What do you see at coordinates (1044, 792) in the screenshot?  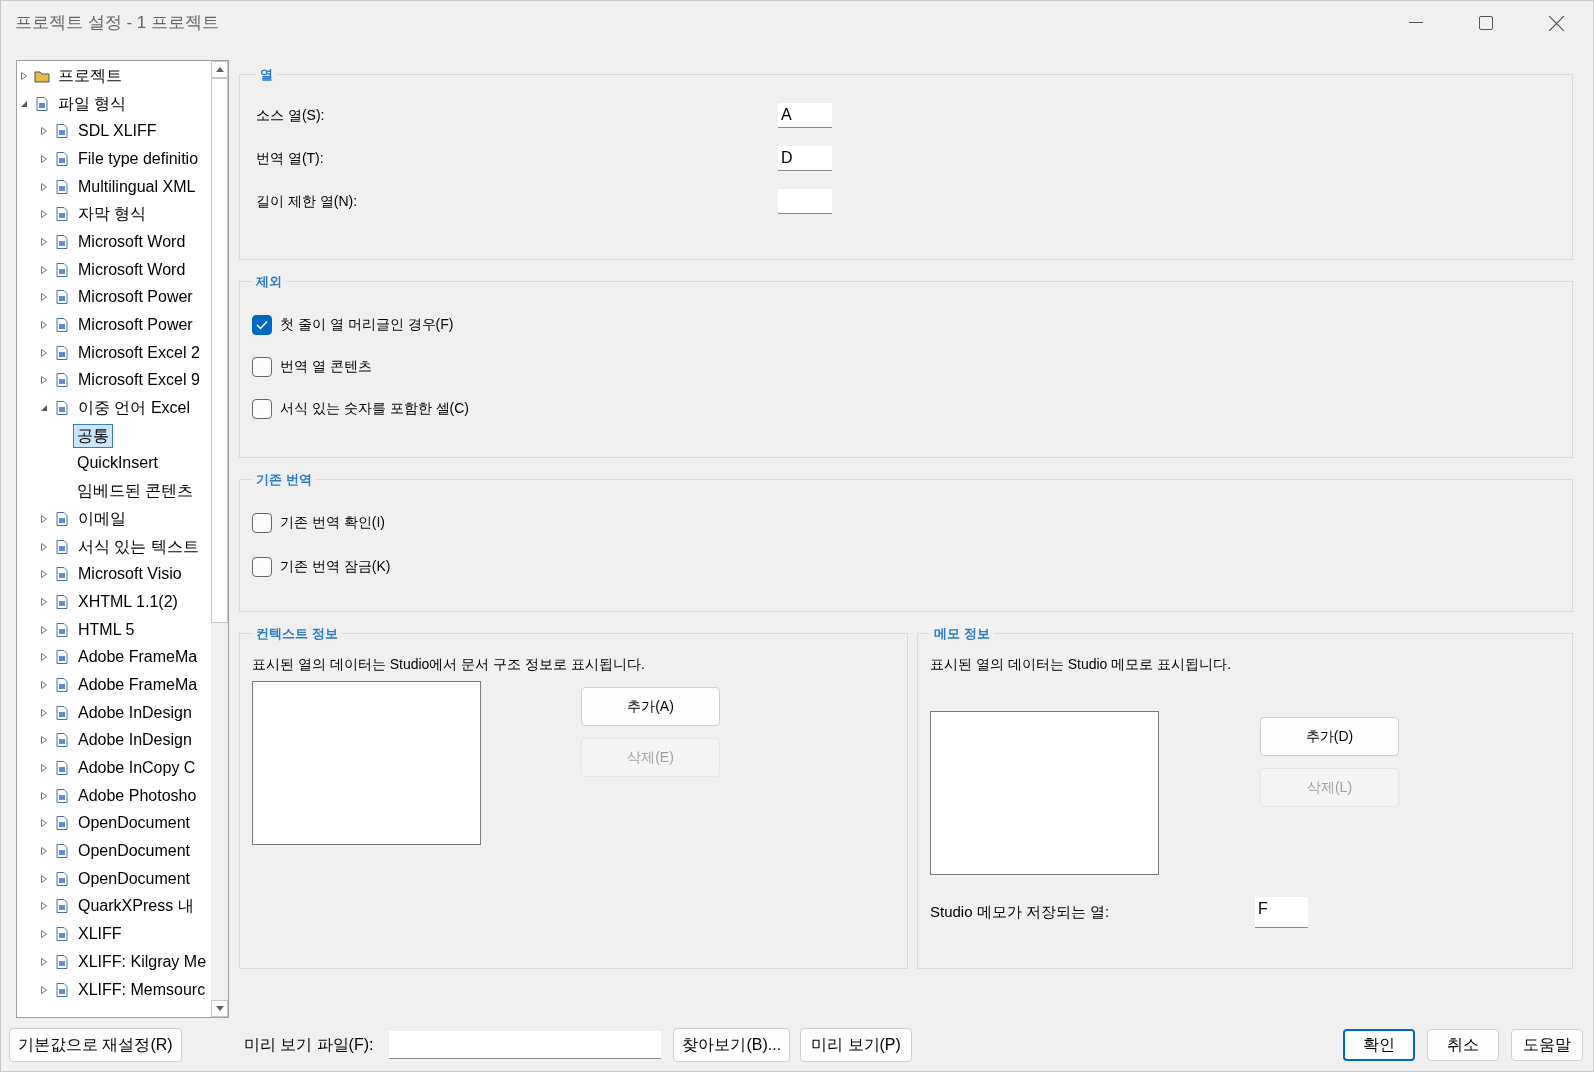 I see `memo-list` at bounding box center [1044, 792].